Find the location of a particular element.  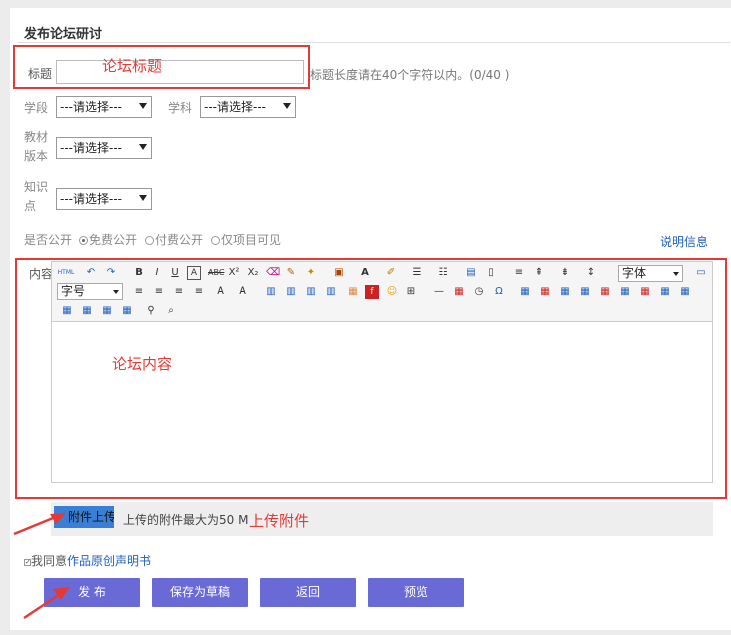

subscript-icon: X₂ is located at coordinates (253, 273).